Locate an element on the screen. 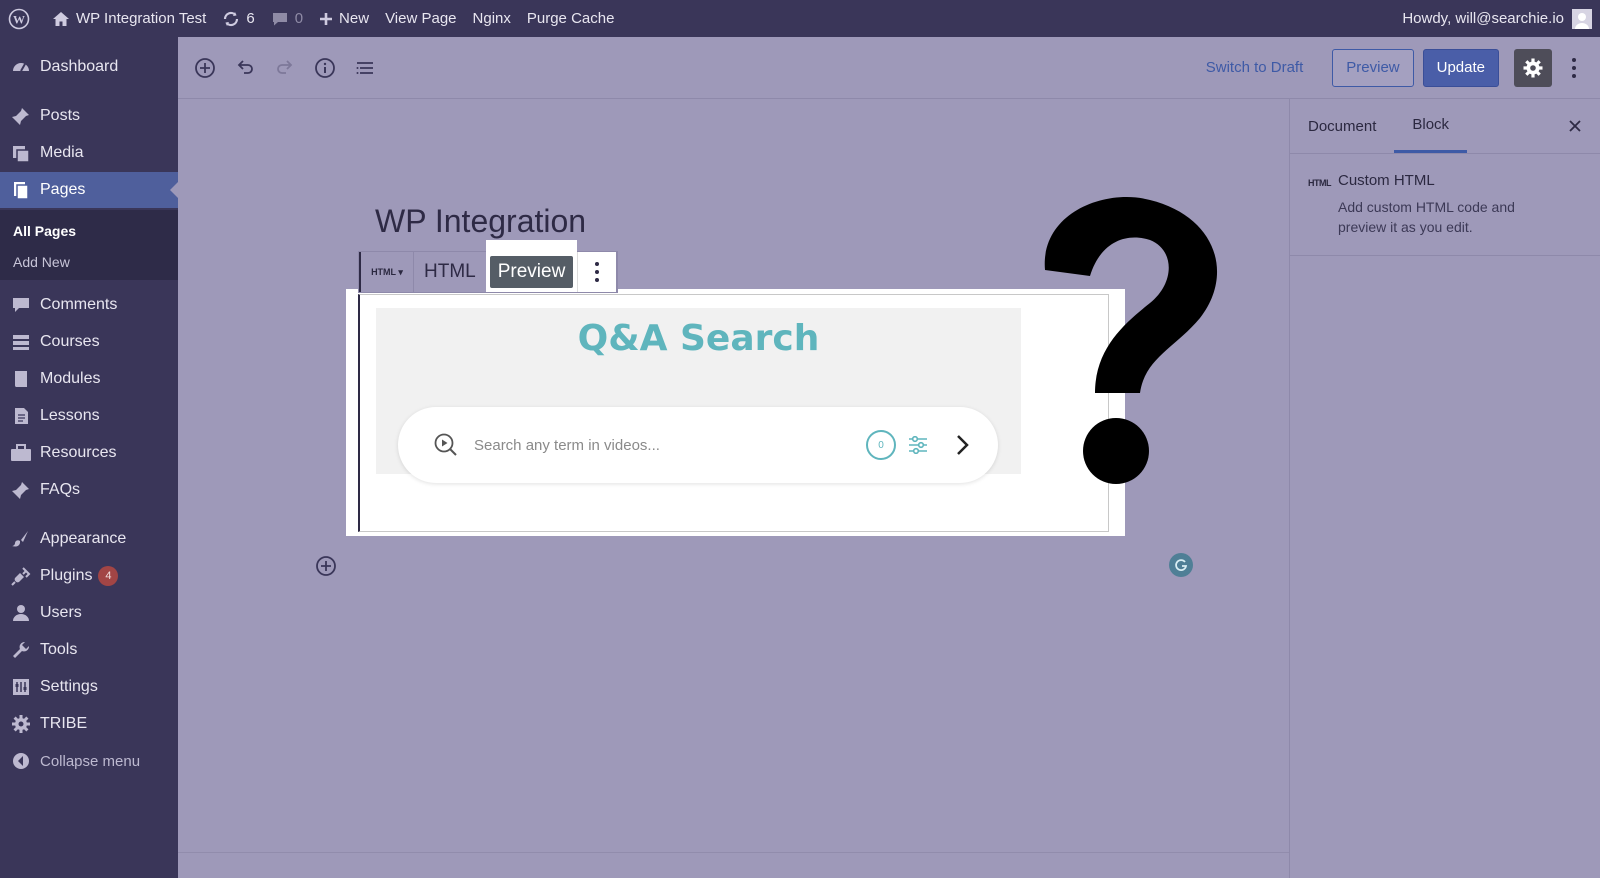  header-toolbar is located at coordinates (285, 68).